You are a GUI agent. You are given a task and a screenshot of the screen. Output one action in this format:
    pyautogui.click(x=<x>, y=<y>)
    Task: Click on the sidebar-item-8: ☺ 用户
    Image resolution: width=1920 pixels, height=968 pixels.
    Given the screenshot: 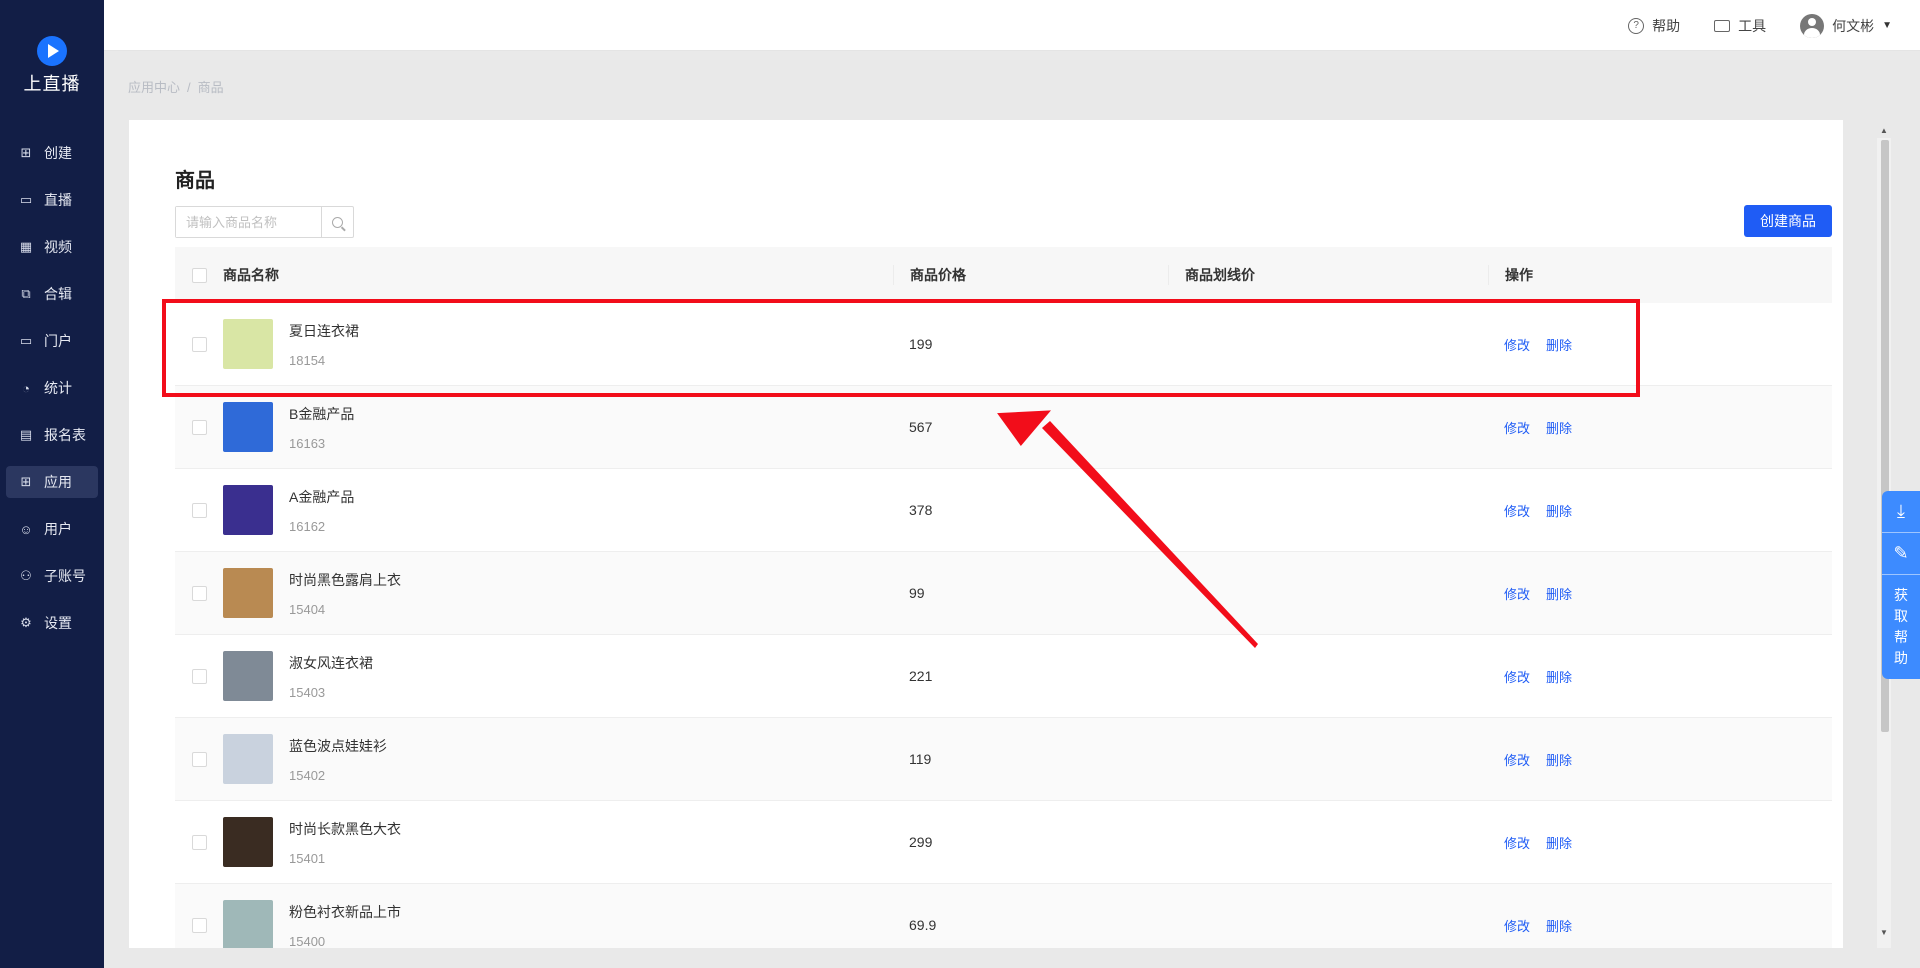 What is the action you would take?
    pyautogui.click(x=52, y=529)
    